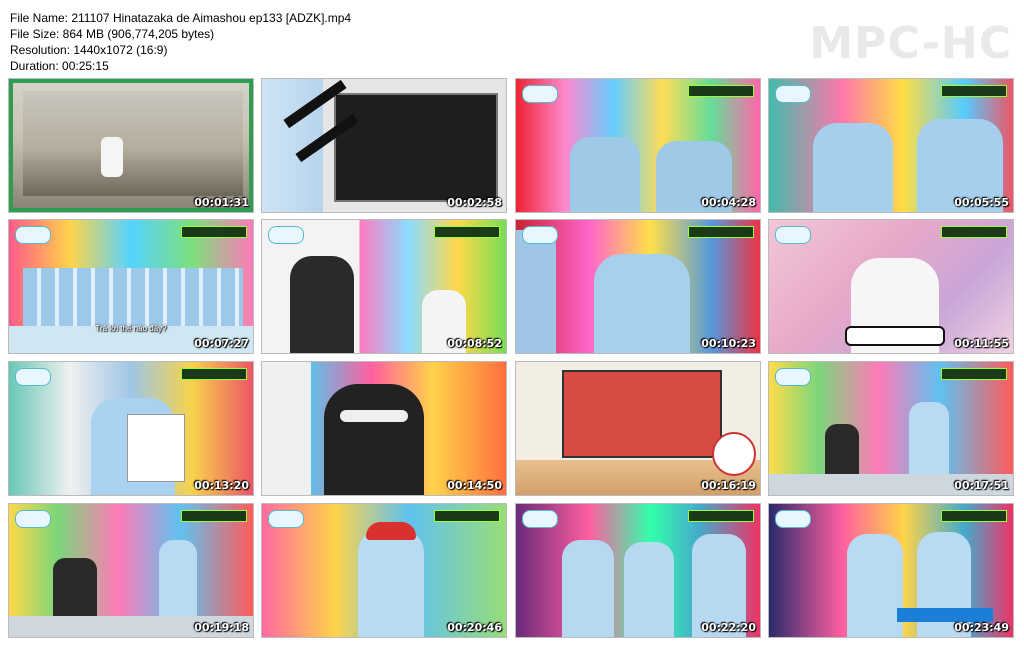 Image resolution: width=1024 pixels, height=645 pixels. I want to click on thumbnail-4: 00:05:55, so click(891, 145).